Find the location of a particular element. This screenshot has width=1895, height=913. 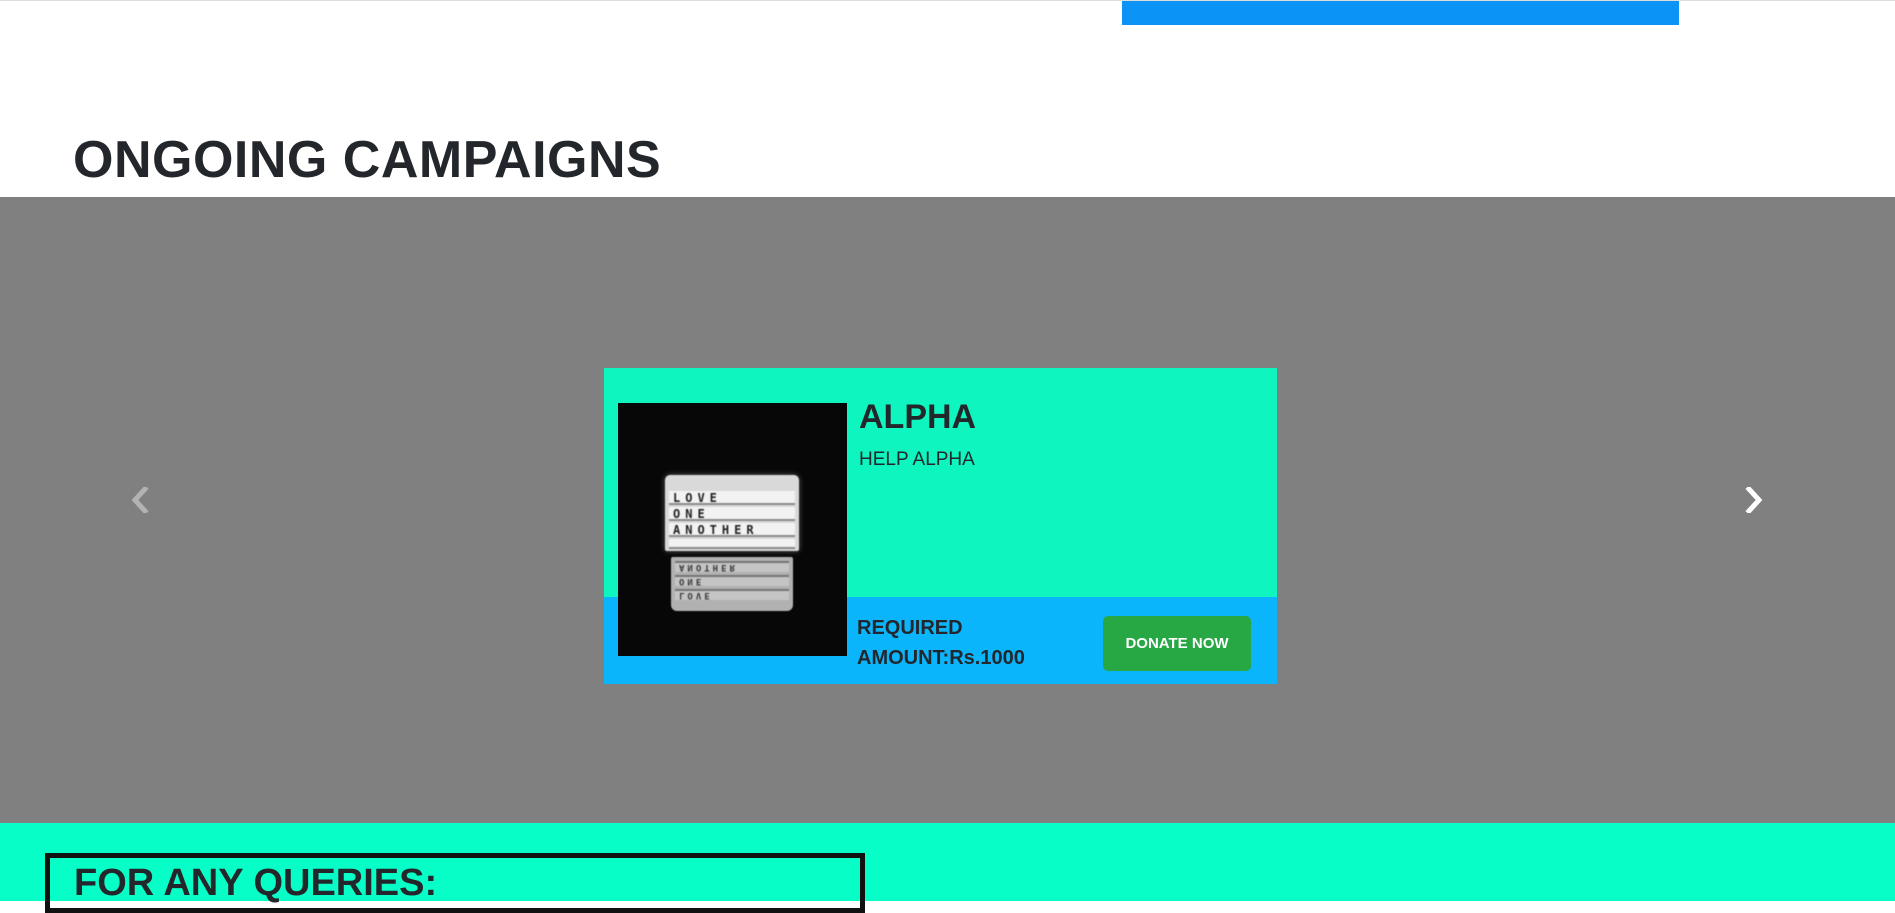

top-accent-bar is located at coordinates (1400, 13).